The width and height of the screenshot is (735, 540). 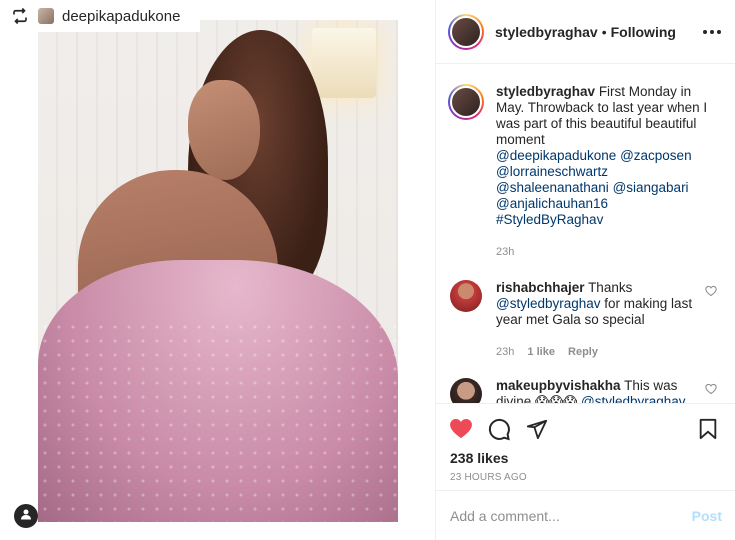 What do you see at coordinates (545, 91) in the screenshot?
I see `caption-username: styledbyraghav` at bounding box center [545, 91].